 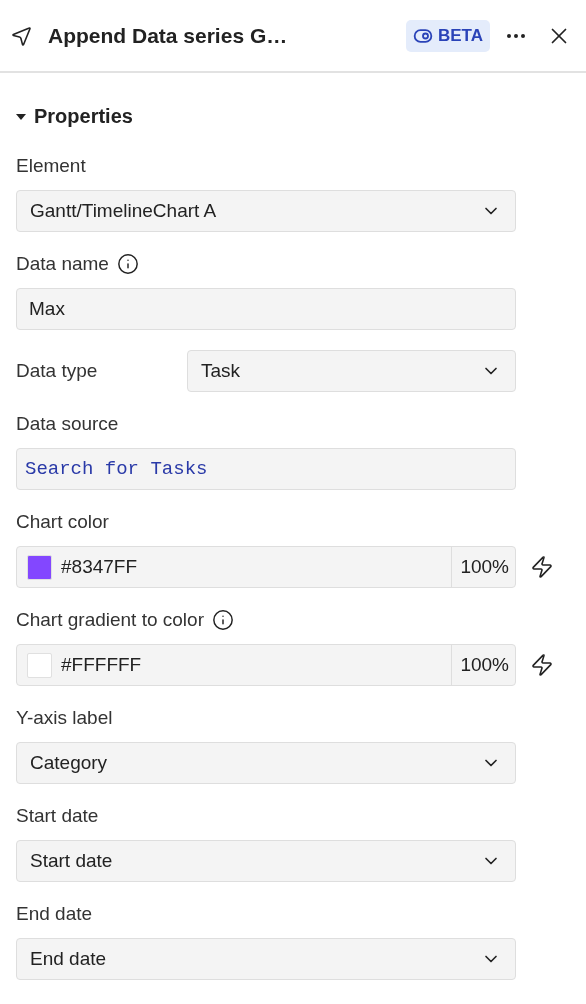 I want to click on field-label: Chart color, so click(x=62, y=522).